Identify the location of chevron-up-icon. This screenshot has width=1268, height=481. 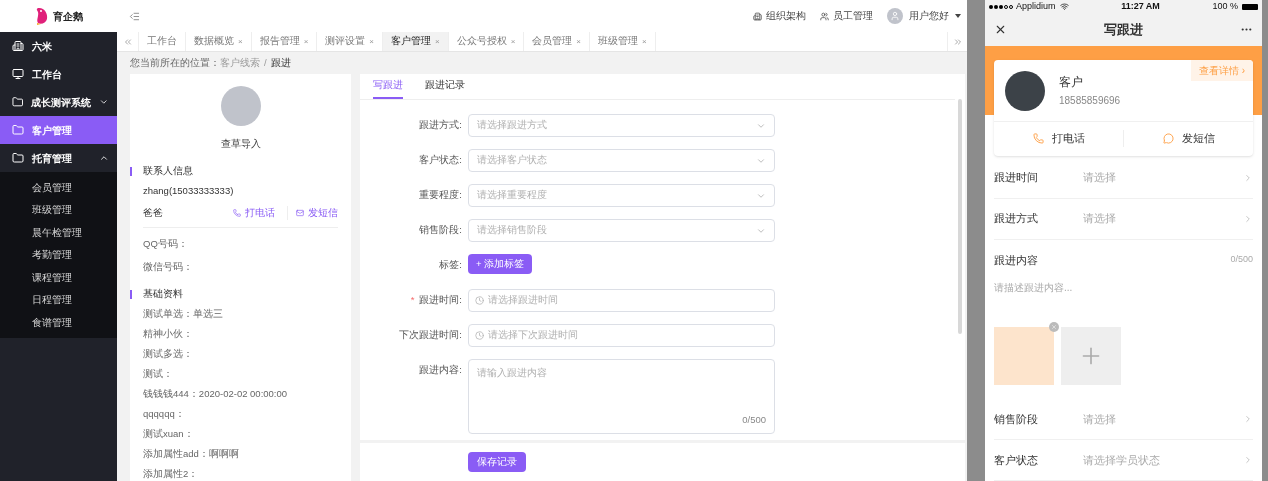
(104, 158).